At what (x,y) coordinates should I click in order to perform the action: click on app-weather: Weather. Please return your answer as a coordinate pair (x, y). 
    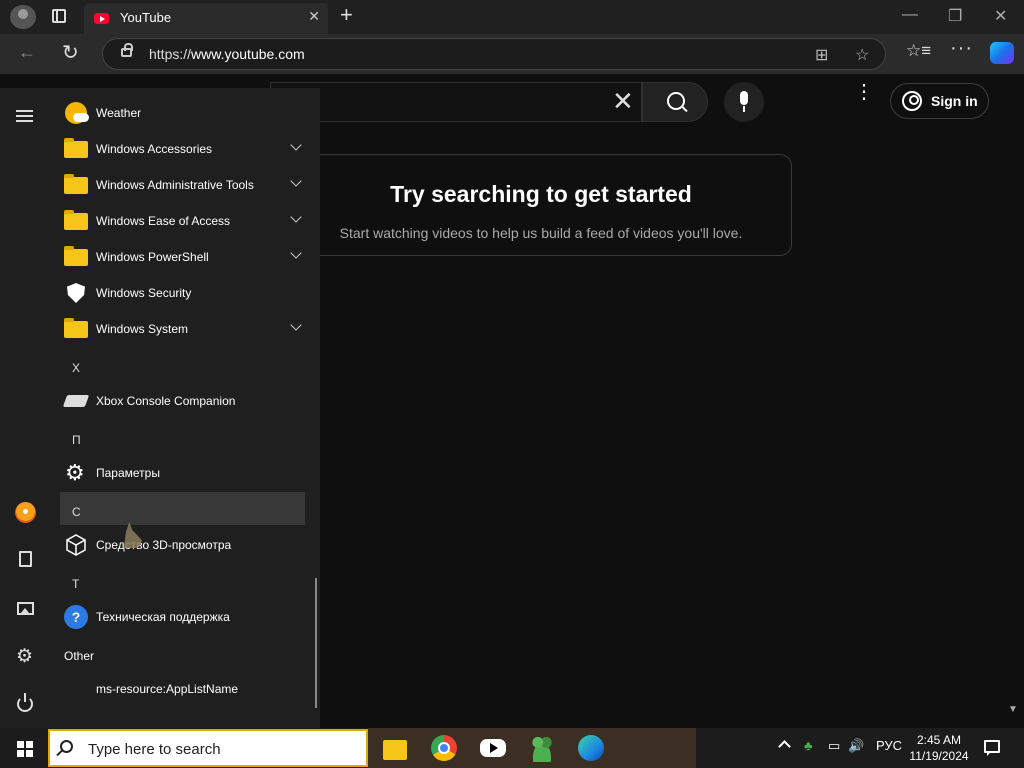
    Looking at the image, I should click on (183, 113).